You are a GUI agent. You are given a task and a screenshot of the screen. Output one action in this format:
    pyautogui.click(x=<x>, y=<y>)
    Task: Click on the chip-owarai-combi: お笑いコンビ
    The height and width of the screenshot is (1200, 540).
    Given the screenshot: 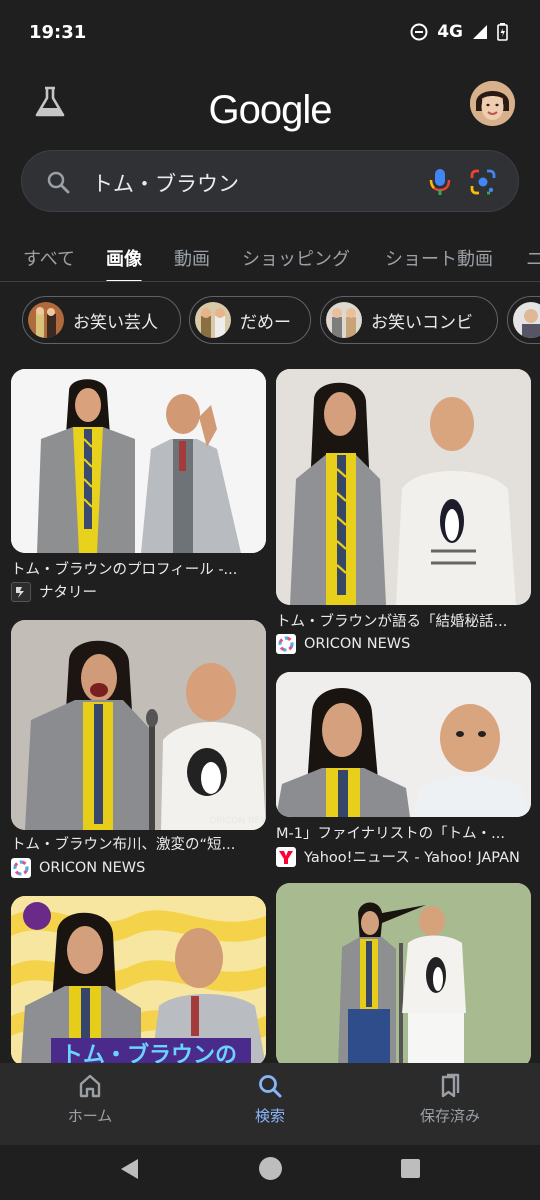 What is the action you would take?
    pyautogui.click(x=409, y=320)
    